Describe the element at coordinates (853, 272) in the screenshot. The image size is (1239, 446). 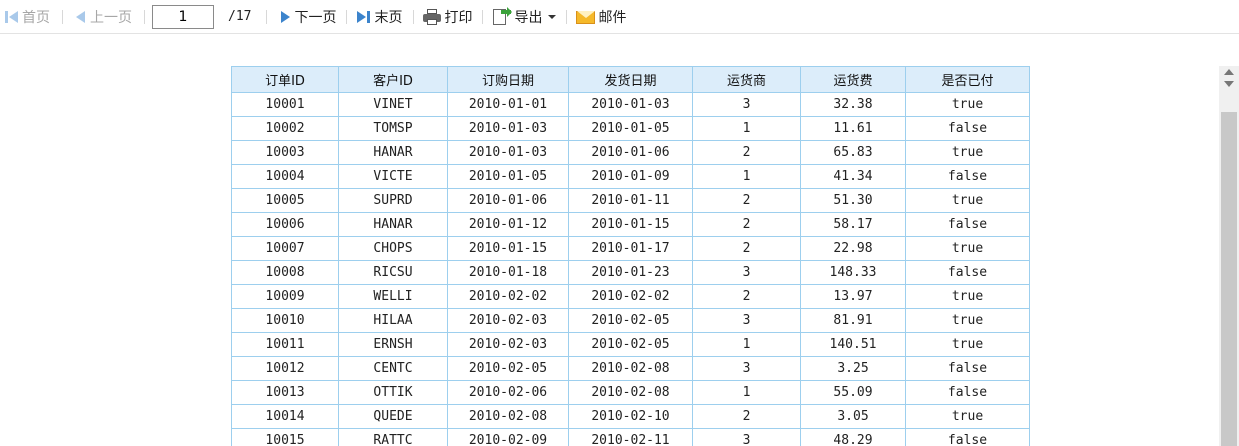
I see `table-cell: 148.33` at that location.